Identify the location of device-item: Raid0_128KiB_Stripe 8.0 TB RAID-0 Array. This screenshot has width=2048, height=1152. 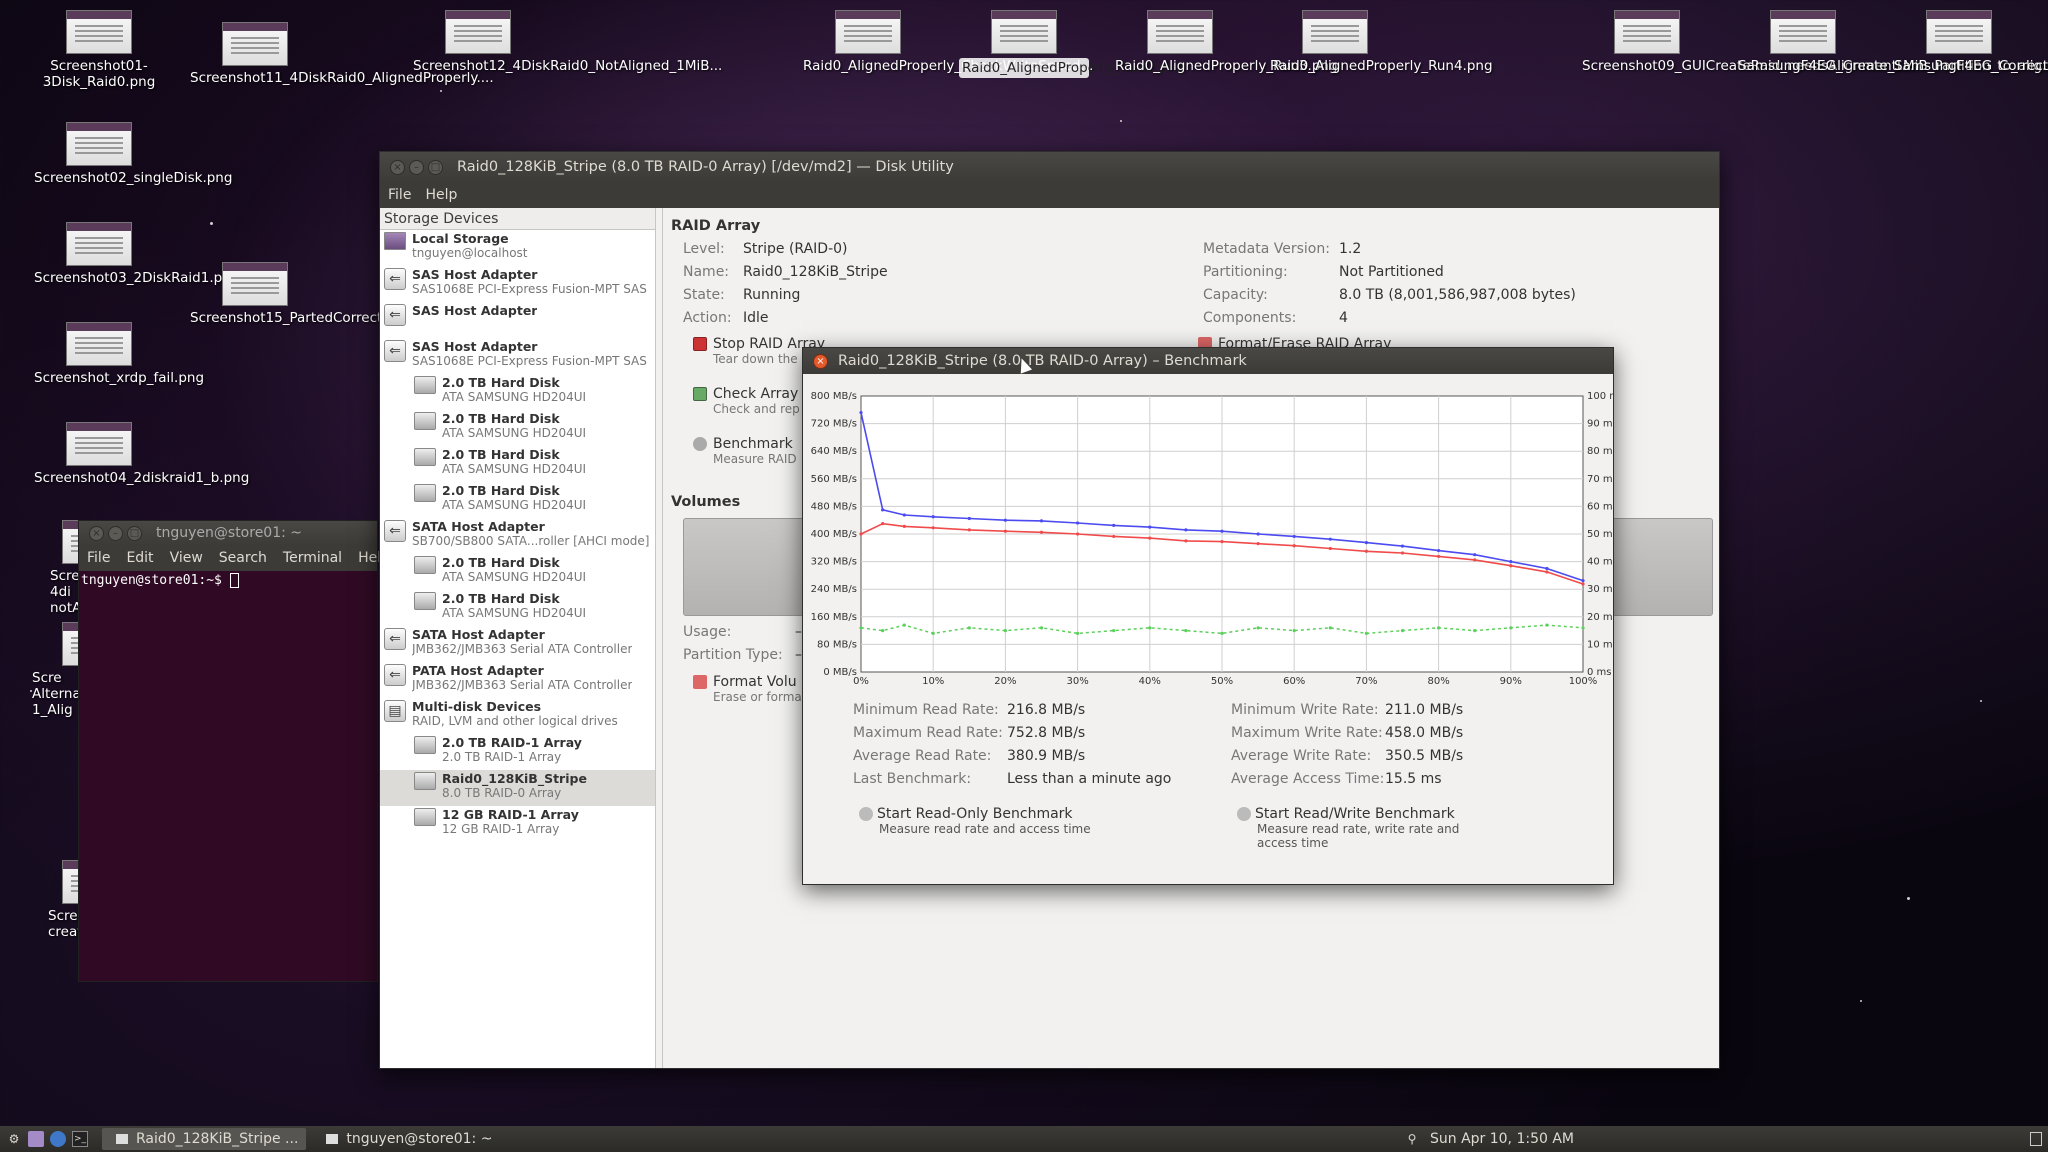
(517, 788).